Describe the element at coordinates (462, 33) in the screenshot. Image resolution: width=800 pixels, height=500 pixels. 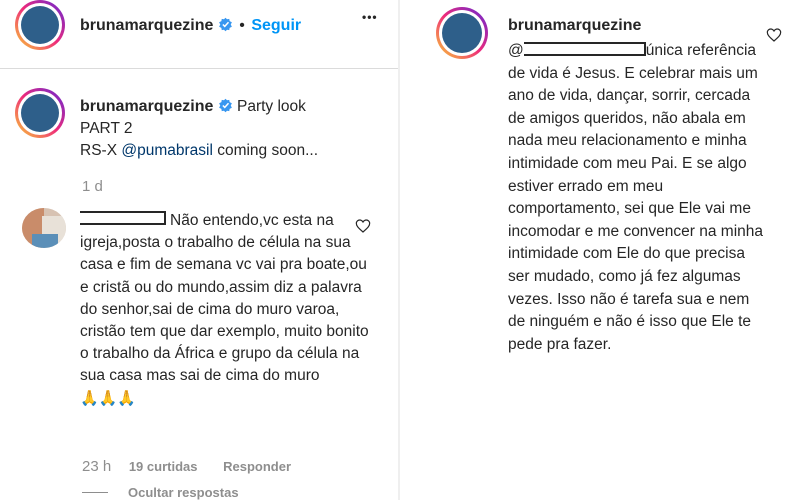
I see `reply-avatar` at that location.